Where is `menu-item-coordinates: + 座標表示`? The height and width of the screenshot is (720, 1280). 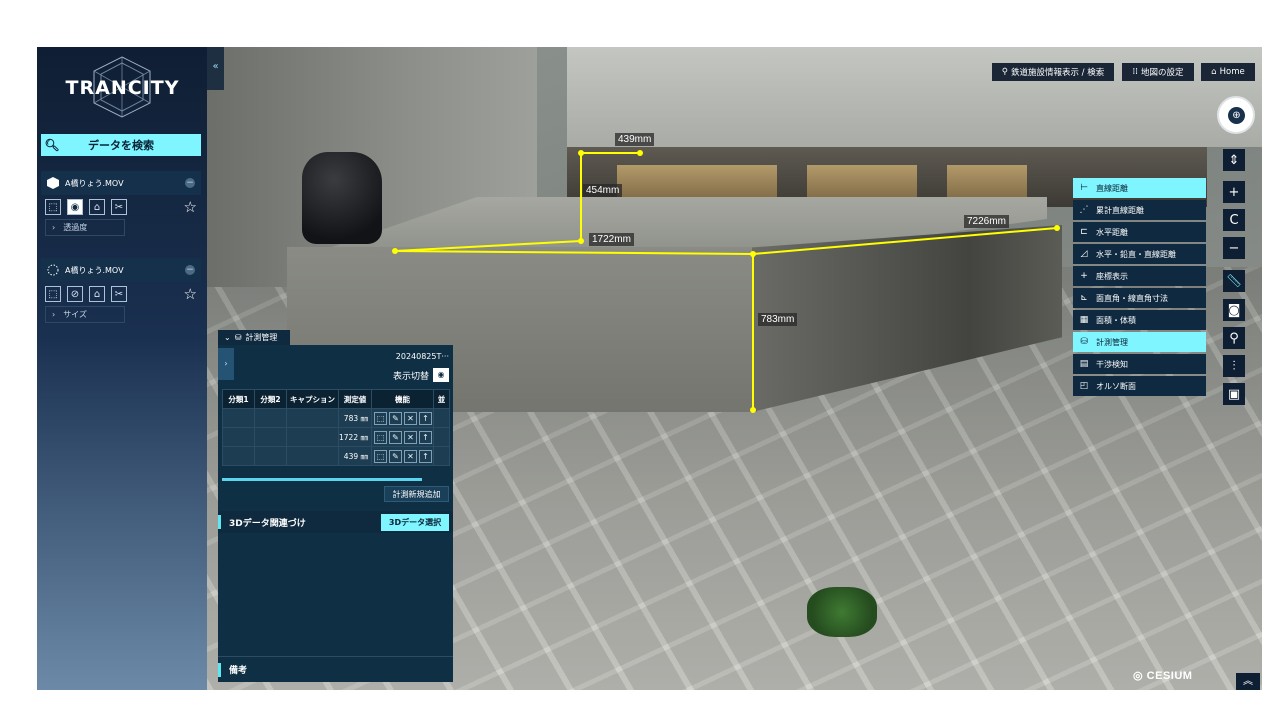
menu-item-coordinates: + 座標表示 is located at coordinates (1139, 276).